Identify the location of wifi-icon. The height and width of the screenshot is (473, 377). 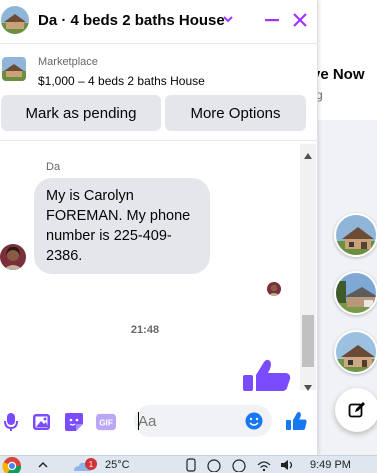
(264, 464).